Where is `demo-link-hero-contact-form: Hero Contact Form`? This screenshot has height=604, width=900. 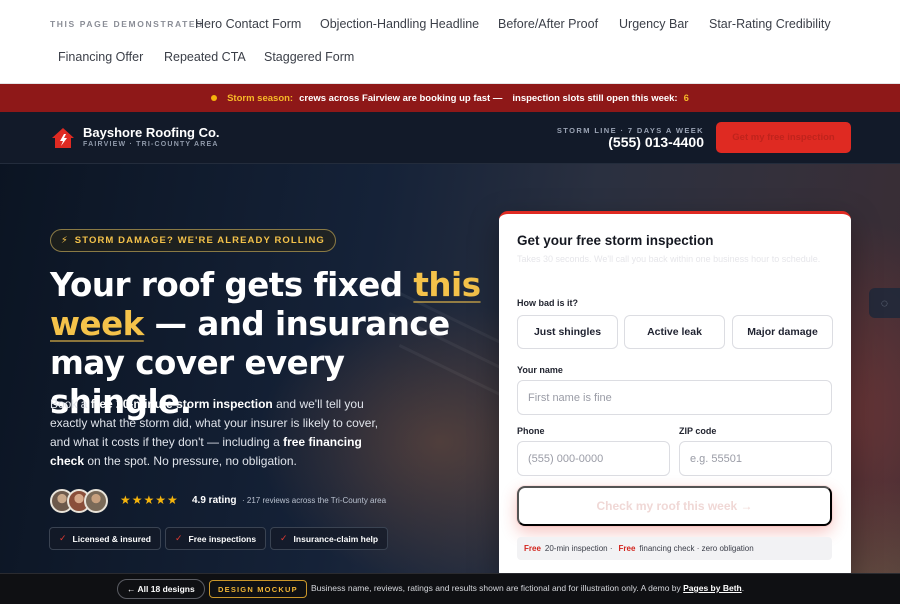 demo-link-hero-contact-form: Hero Contact Form is located at coordinates (248, 24).